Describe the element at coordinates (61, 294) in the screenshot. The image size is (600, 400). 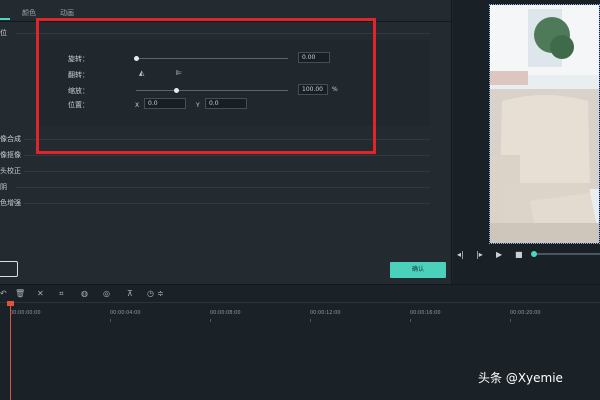
I see `crop-icon: ⌗` at that location.